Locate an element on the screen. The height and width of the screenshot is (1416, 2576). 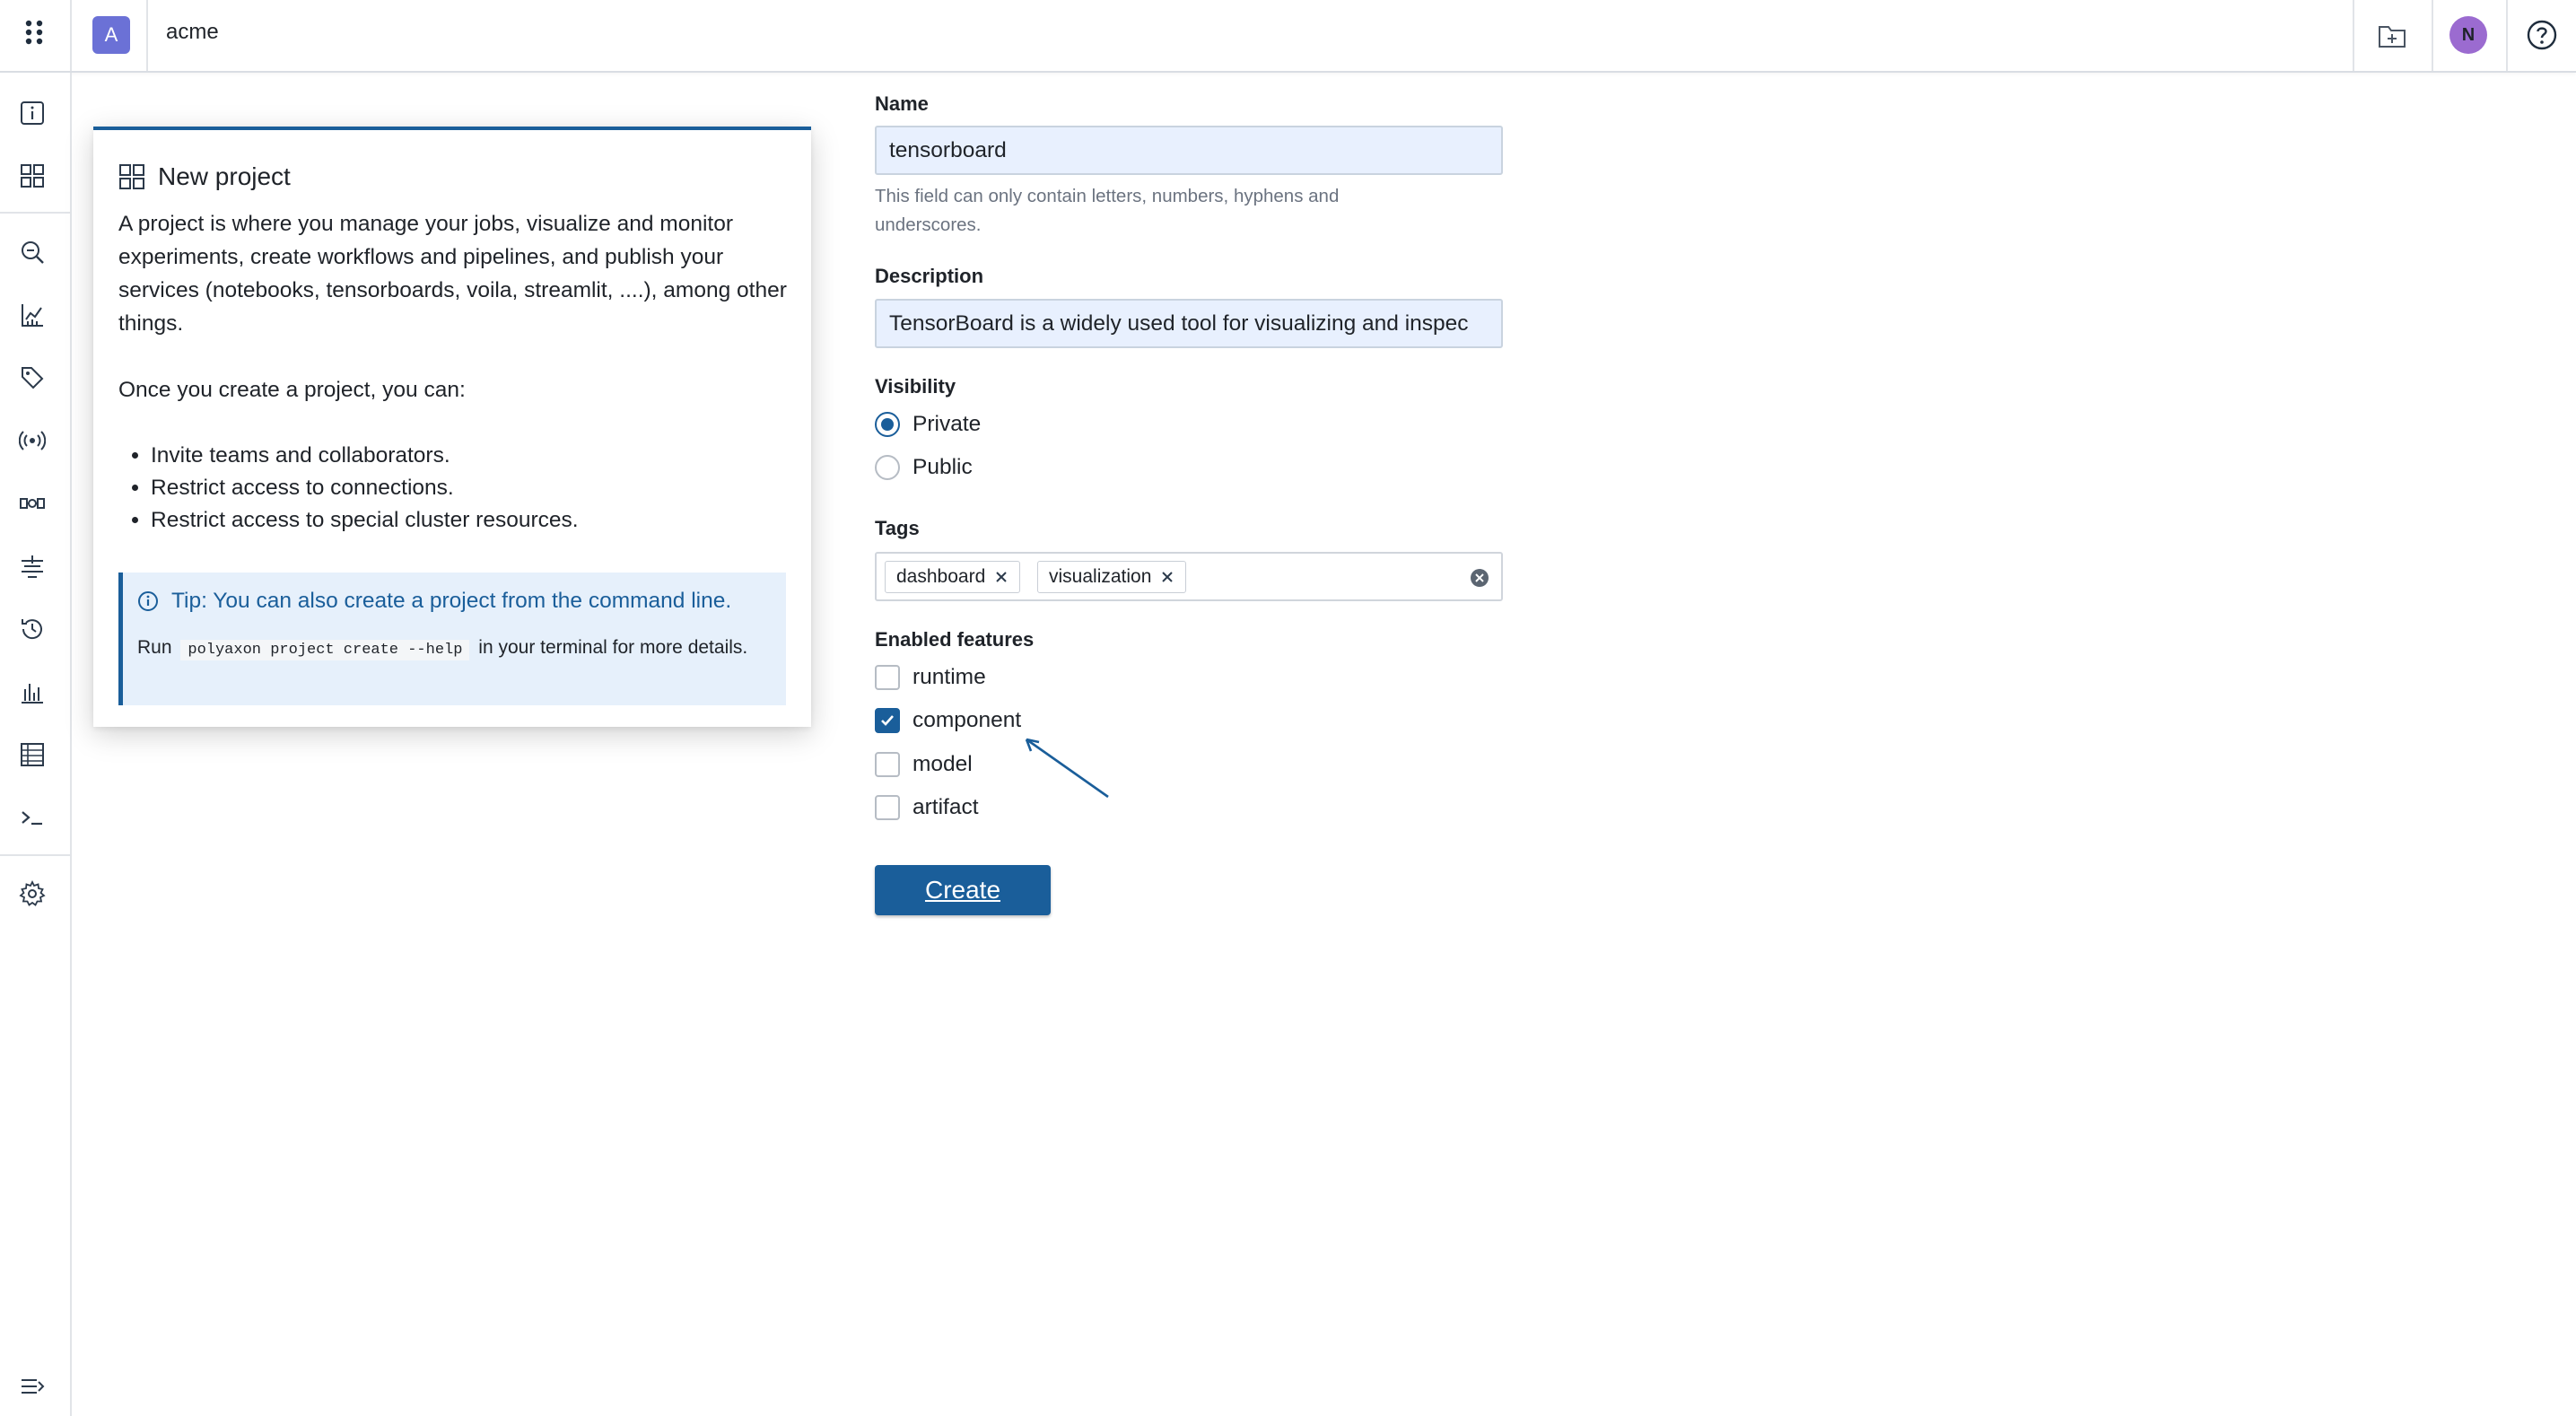
checkbox-label: artifact is located at coordinates (946, 807).